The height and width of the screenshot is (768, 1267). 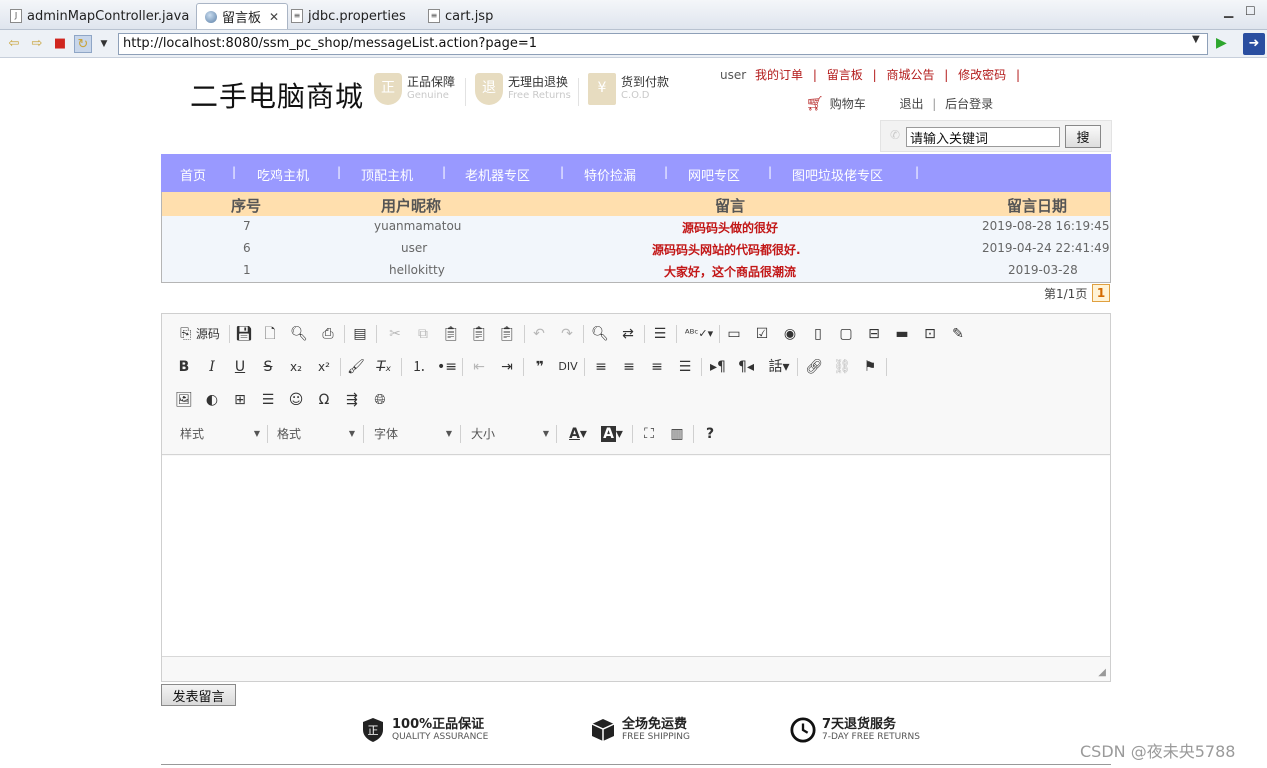 What do you see at coordinates (818, 334) in the screenshot?
I see `textfield-icon: ▯` at bounding box center [818, 334].